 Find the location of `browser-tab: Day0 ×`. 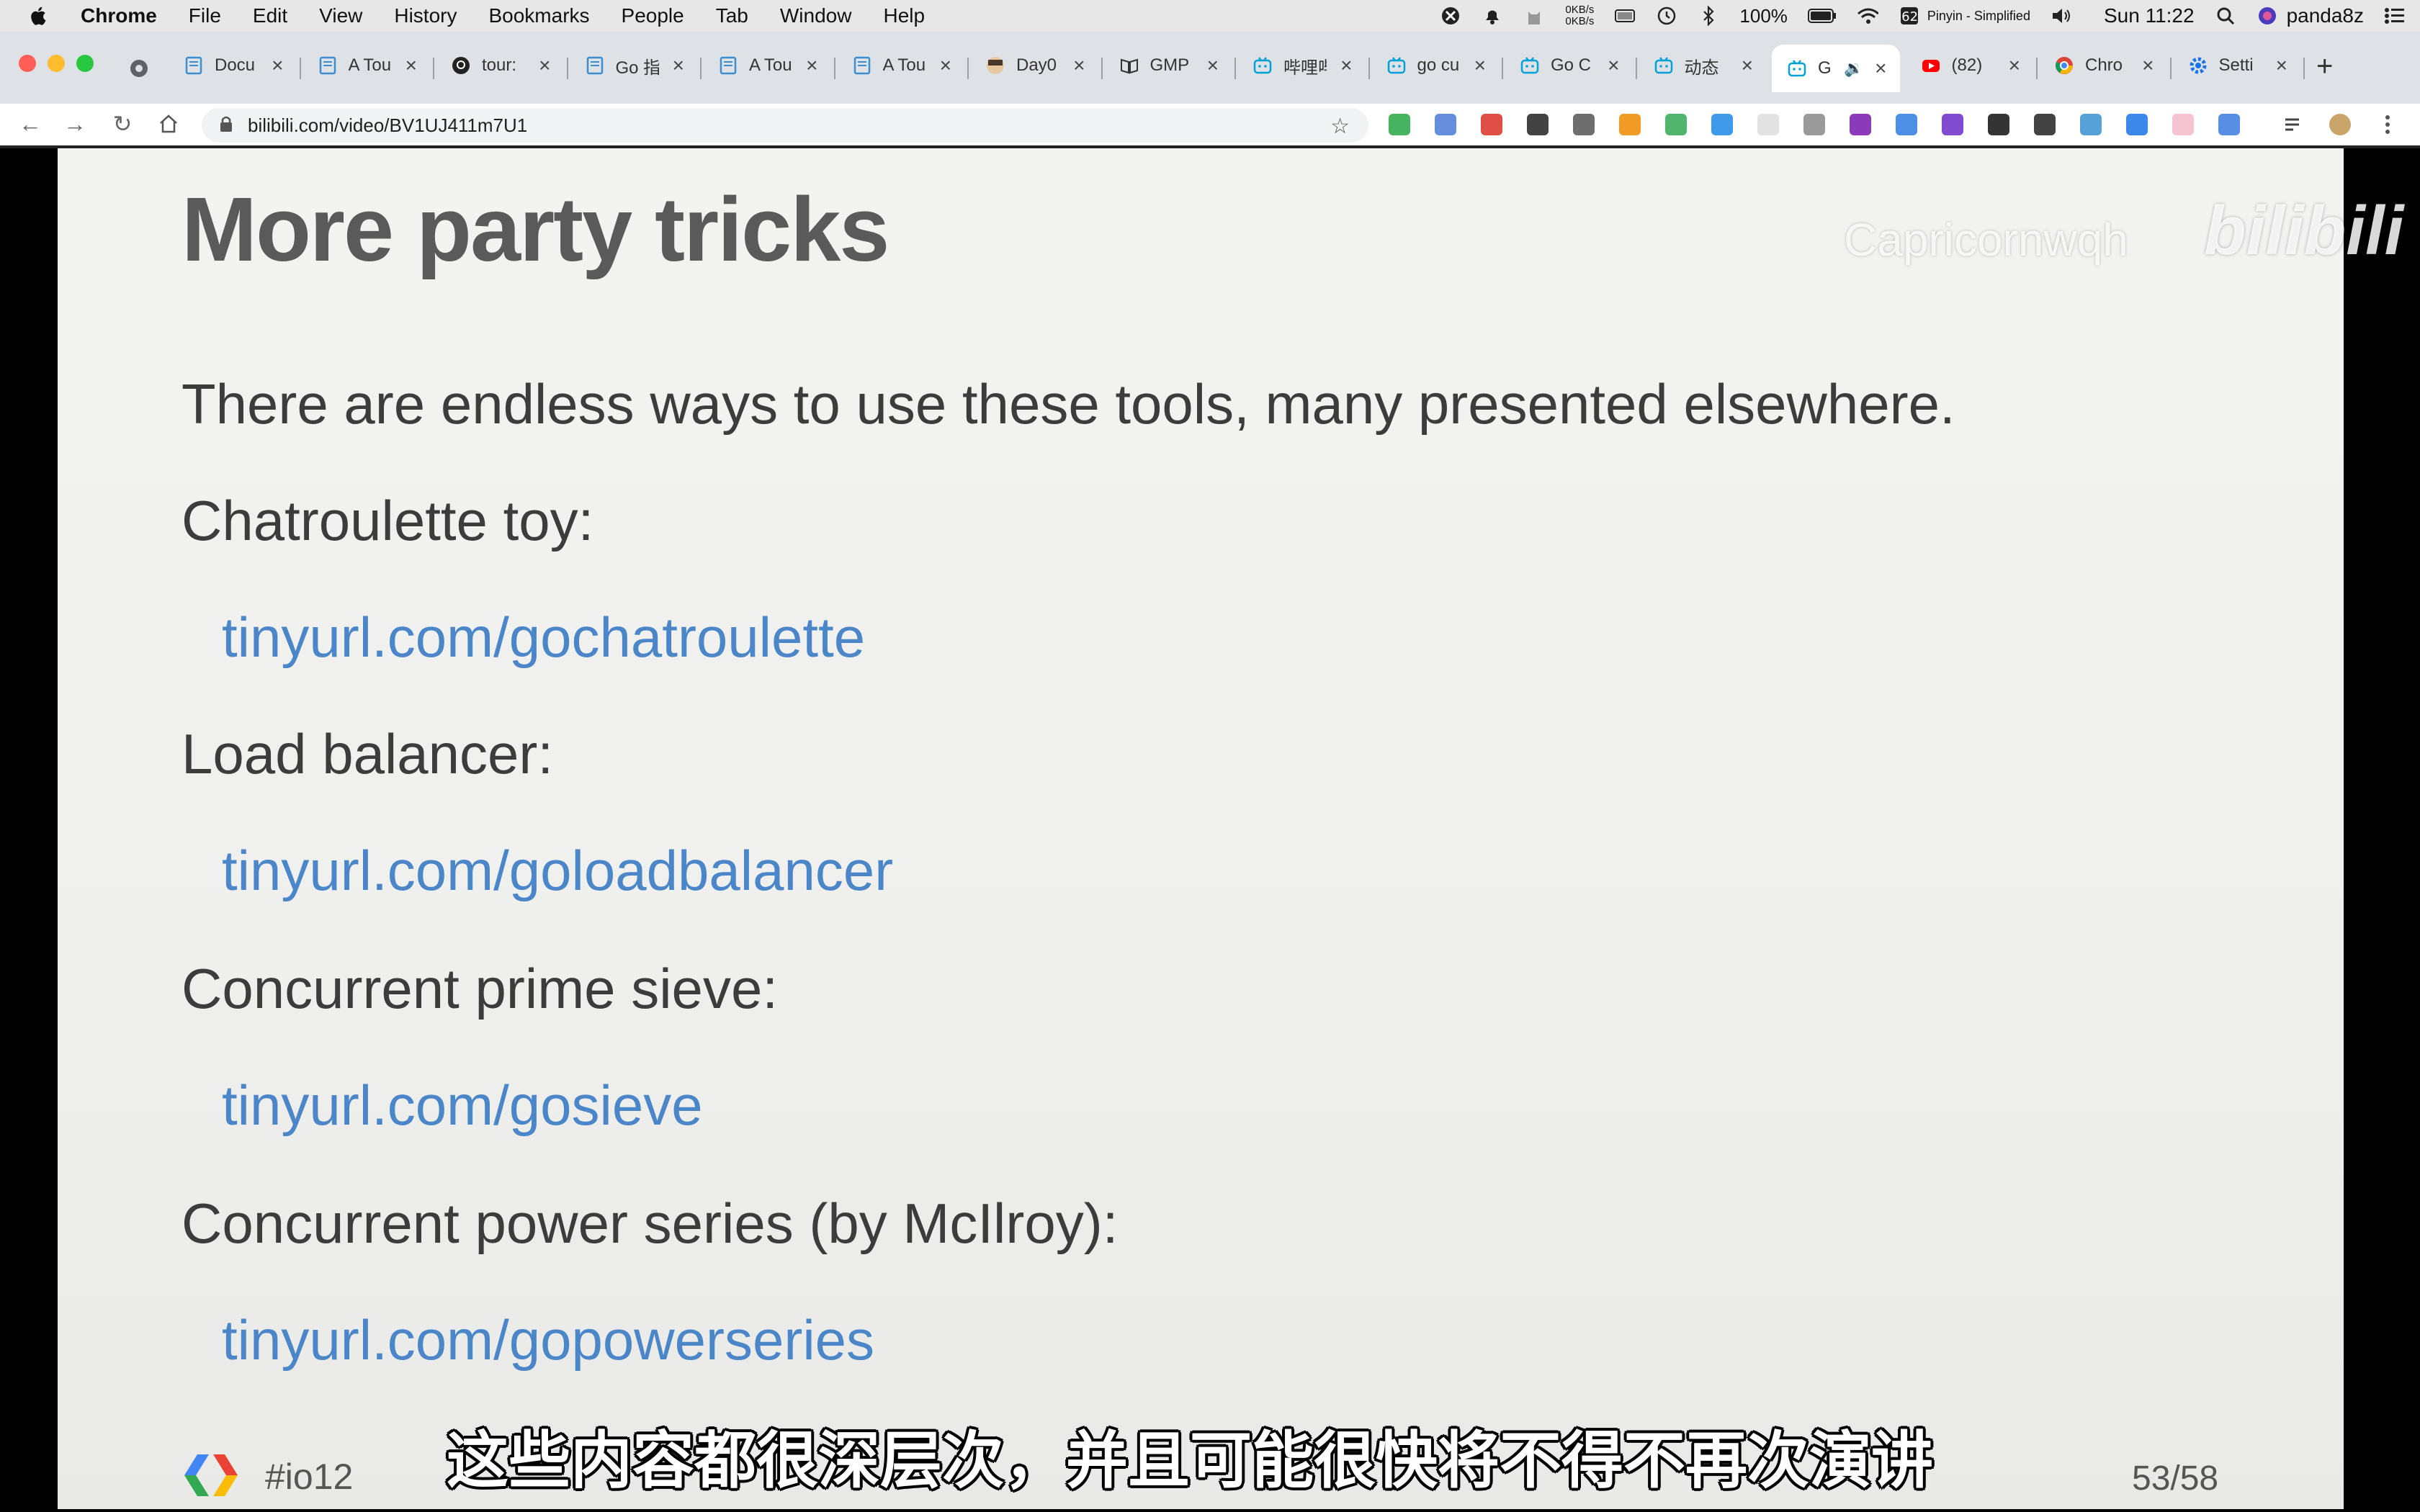

browser-tab: Day0 × is located at coordinates (1034, 65).